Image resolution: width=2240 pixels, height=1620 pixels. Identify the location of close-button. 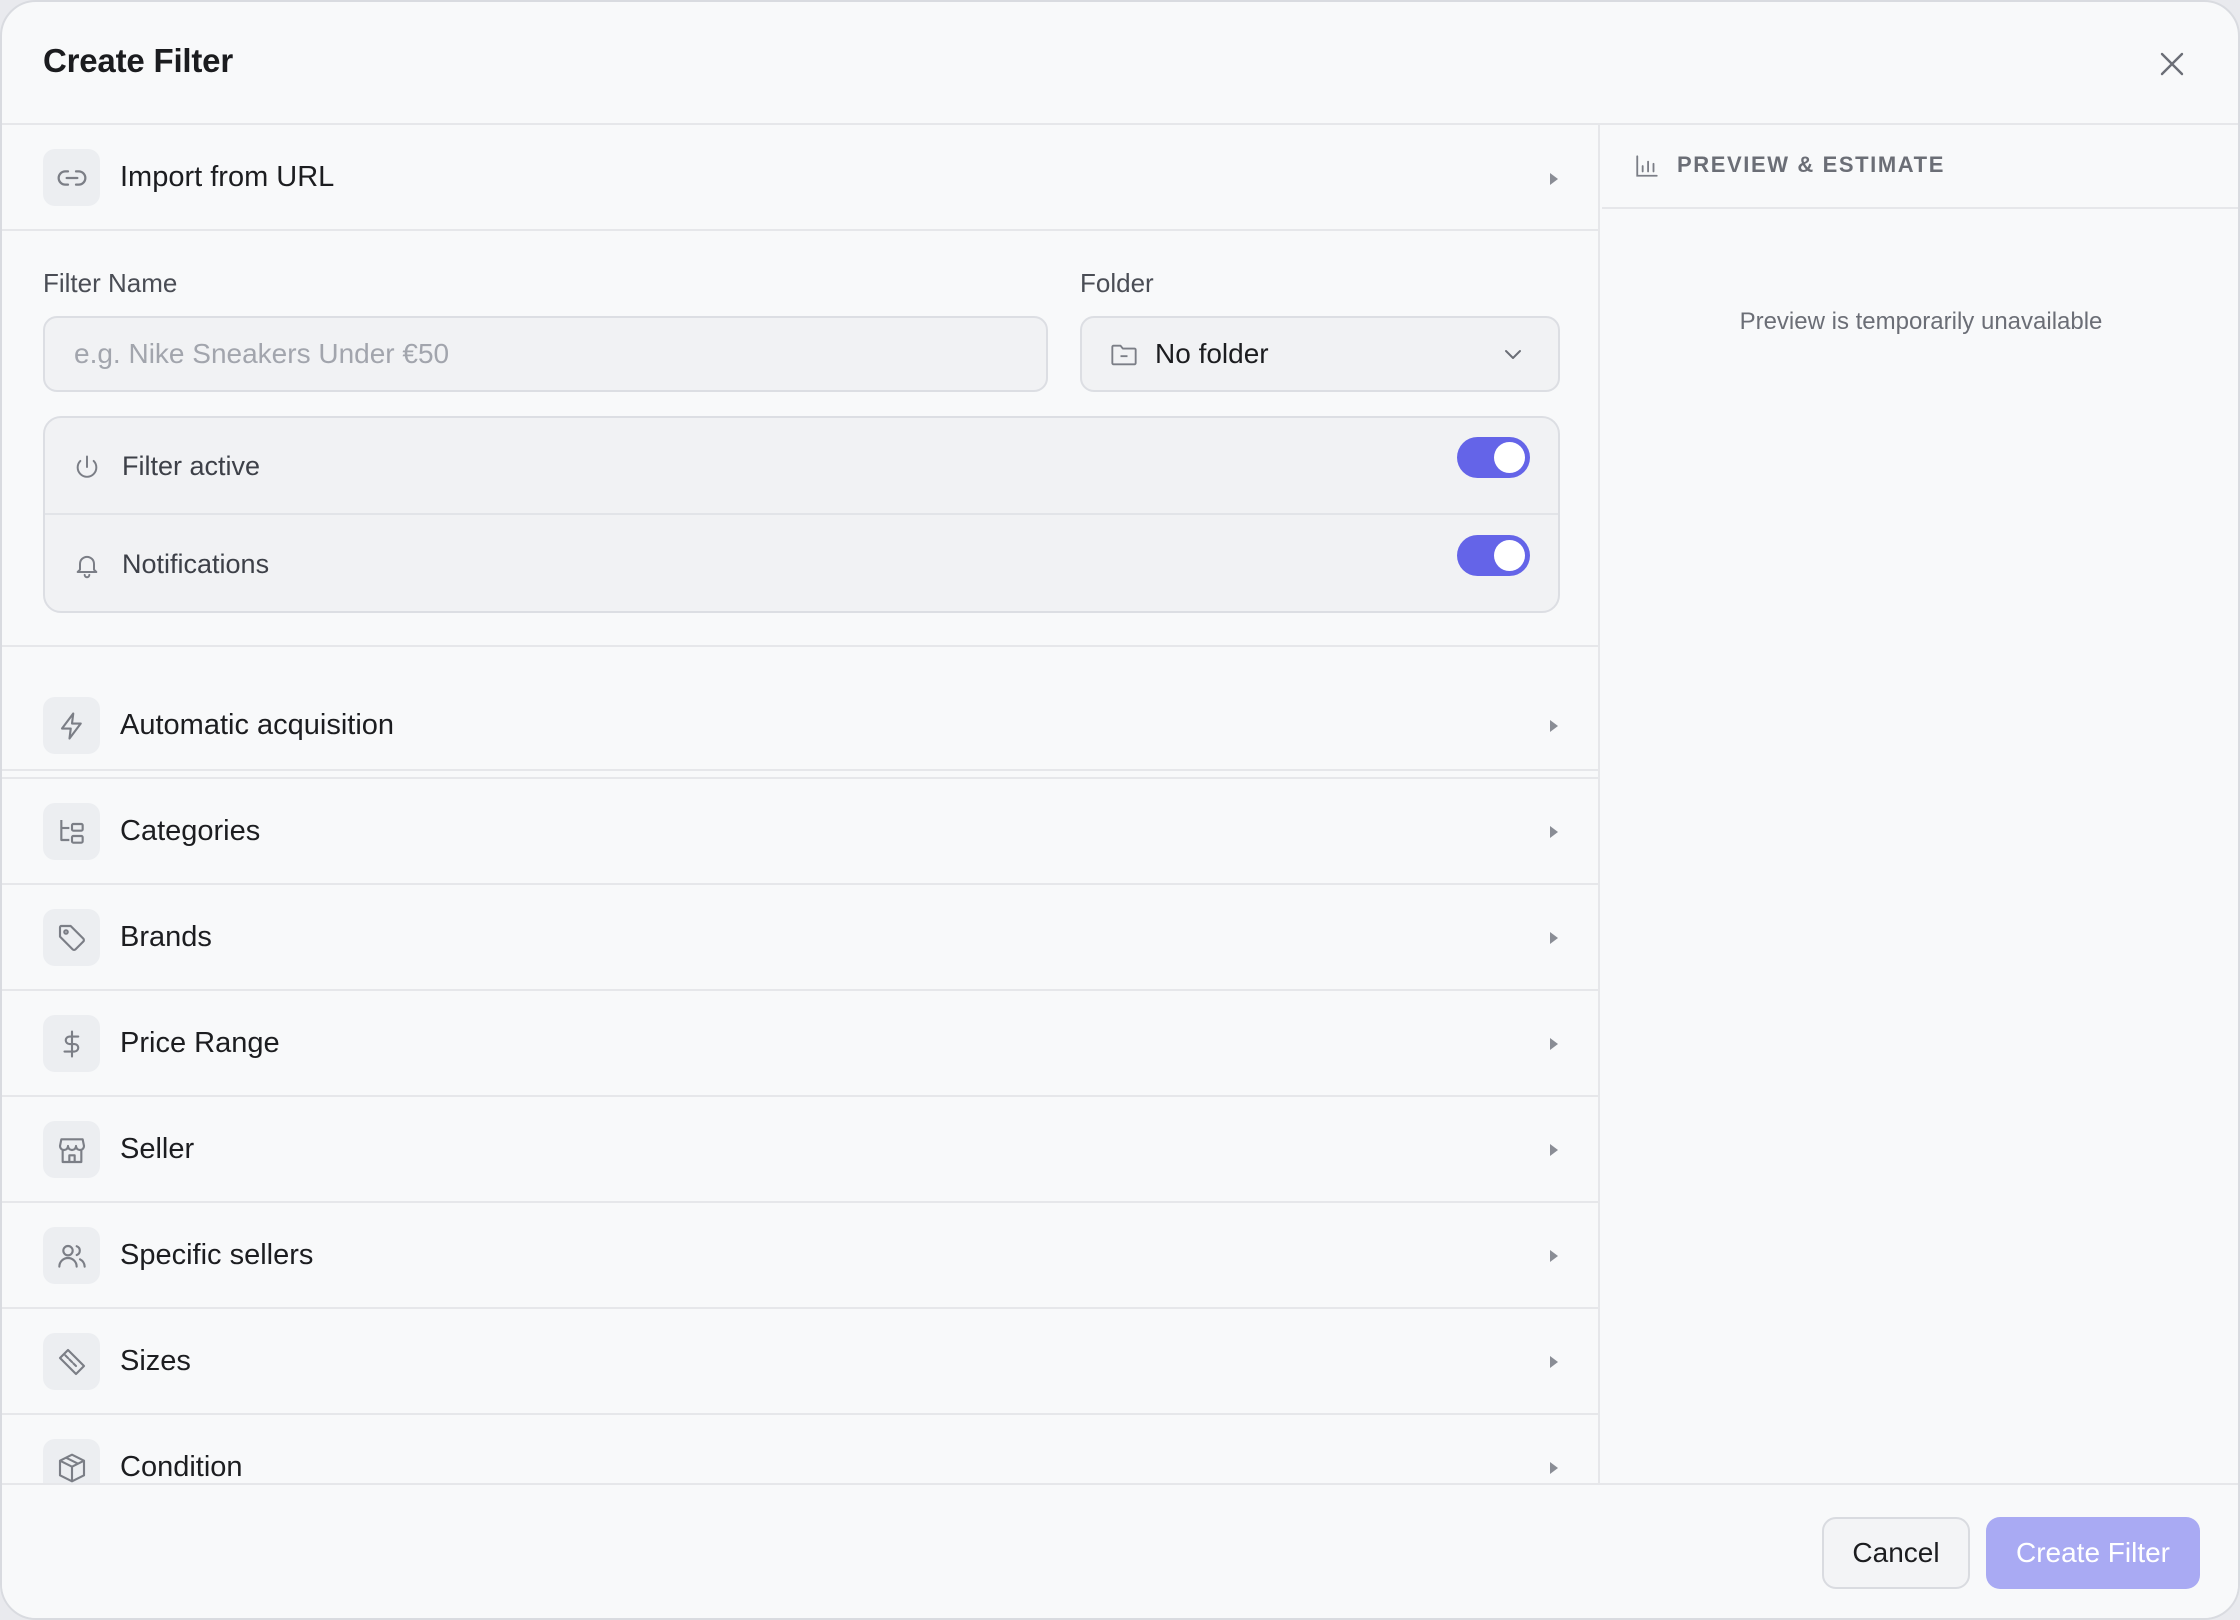
(2172, 64).